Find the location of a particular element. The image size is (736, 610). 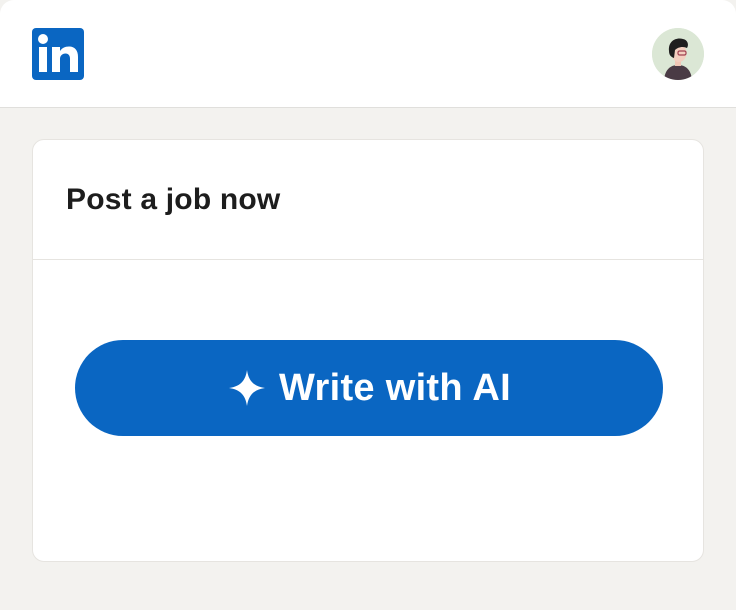

user-avatar-icon is located at coordinates (678, 54).